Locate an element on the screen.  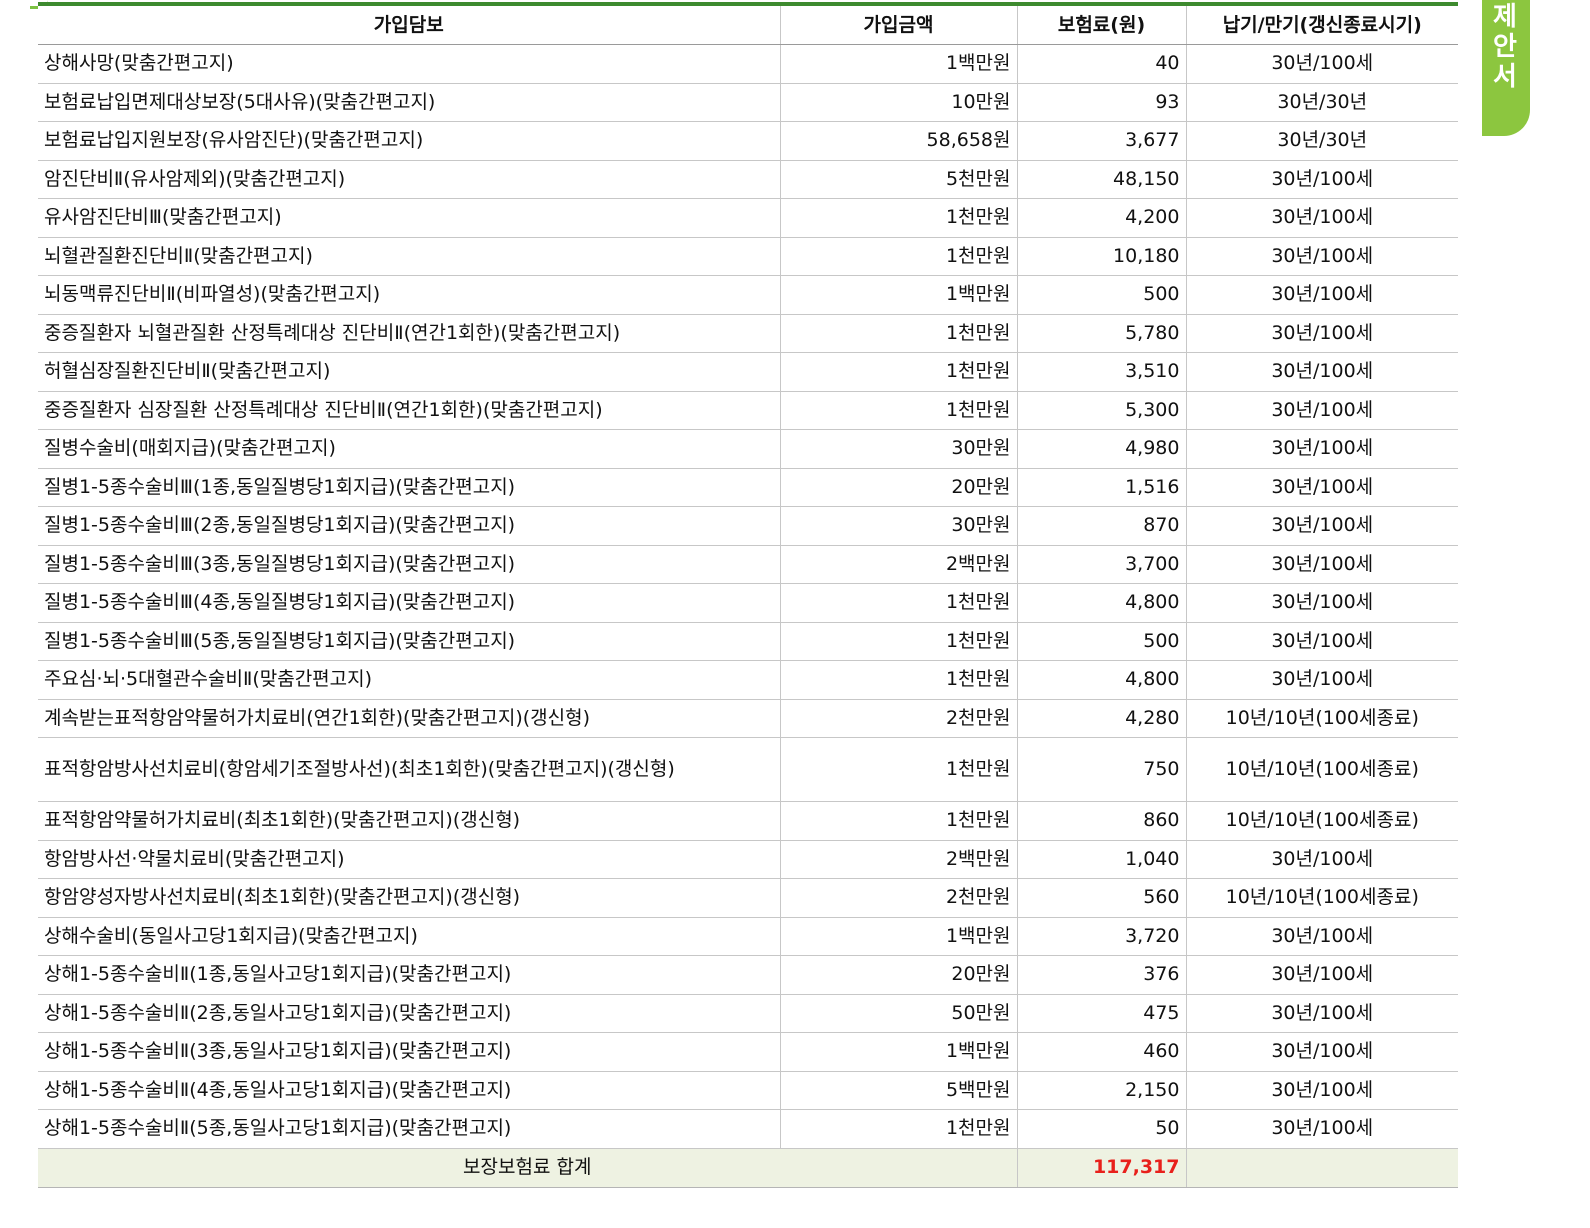
table-row: 항암방사선·약물치료비(맞춤간편고지) 2백만원 1,040 30년/100세 is located at coordinates (748, 859).